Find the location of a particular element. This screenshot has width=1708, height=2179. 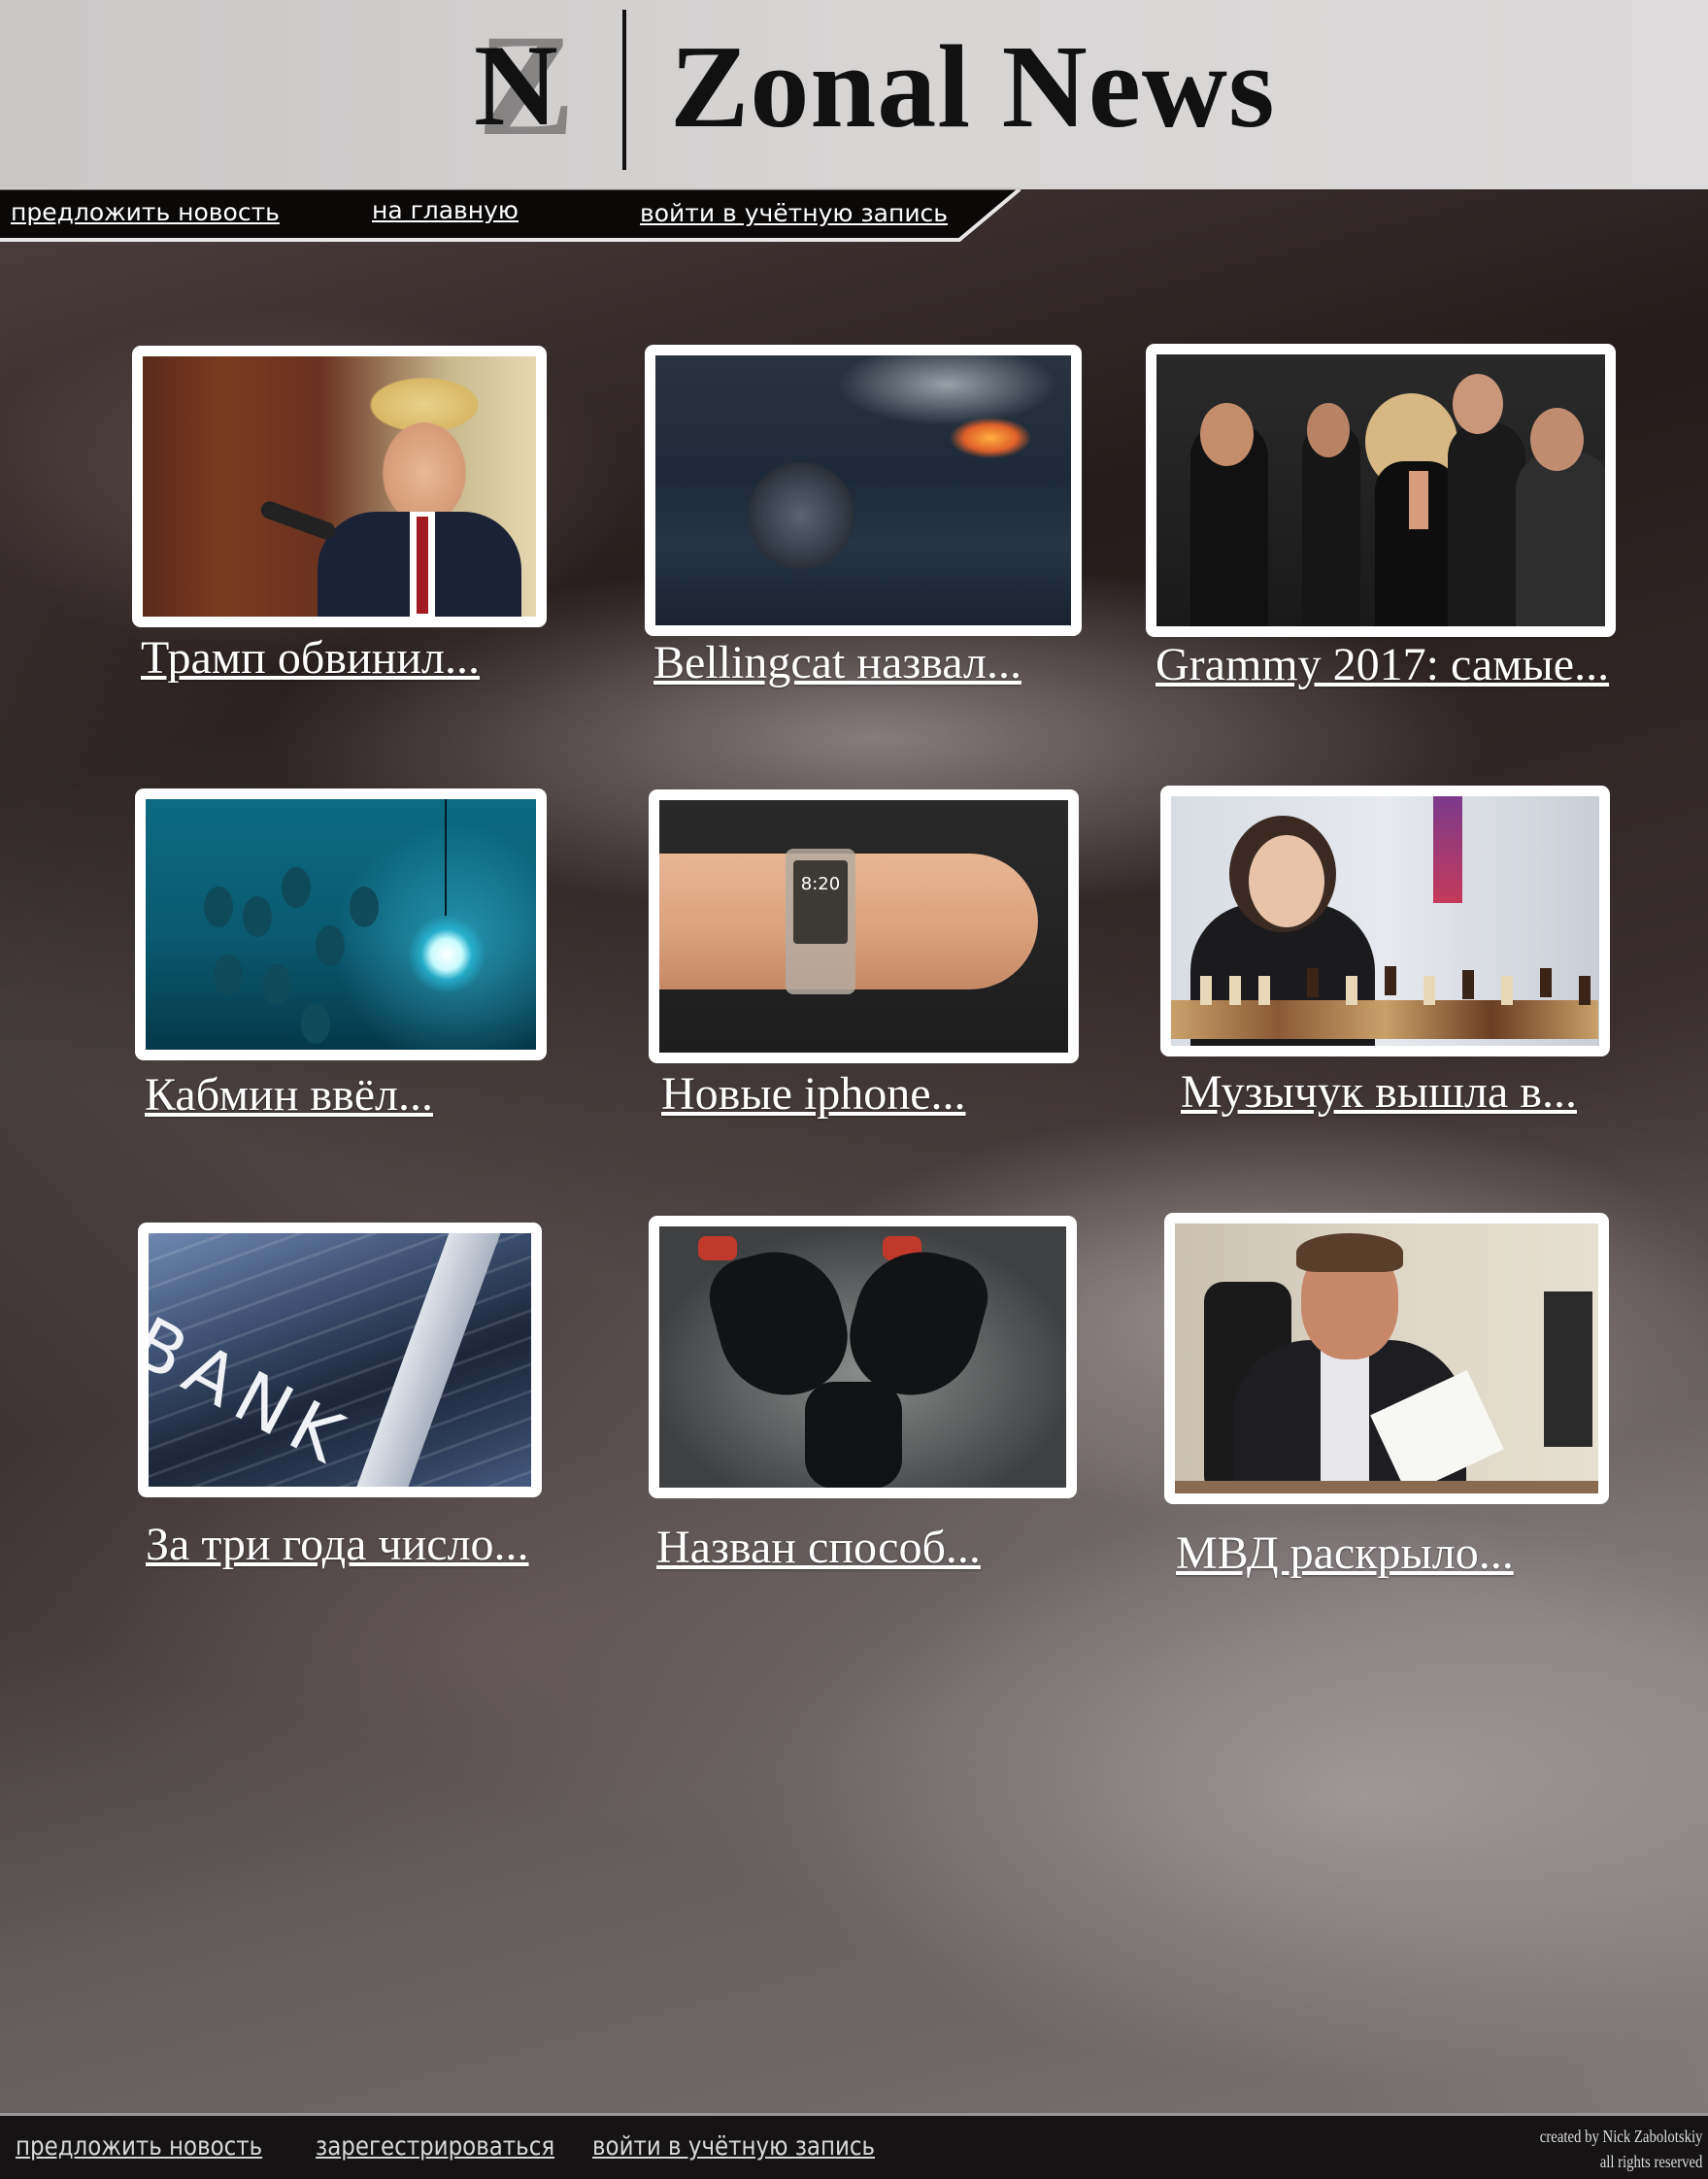

nav-login-link: войти в учётную запись is located at coordinates (794, 213).